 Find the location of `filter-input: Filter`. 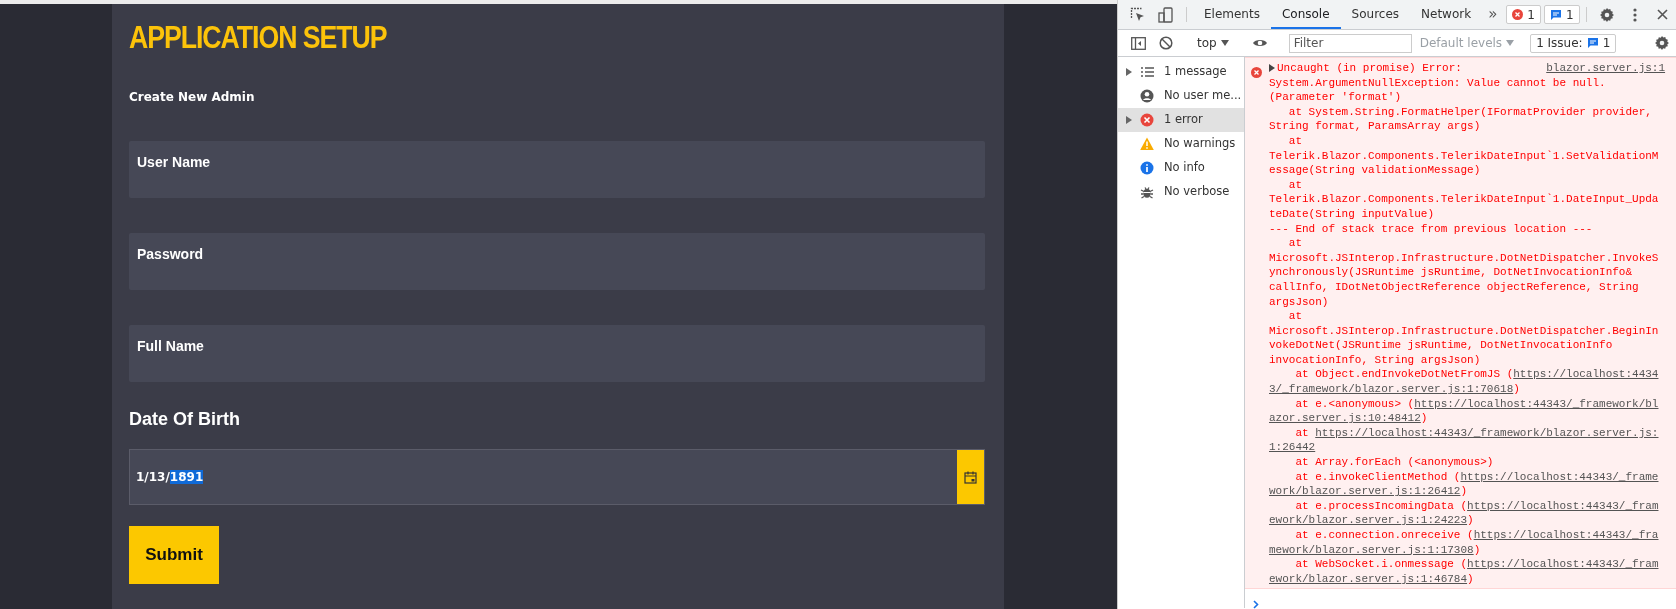

filter-input: Filter is located at coordinates (1350, 43).